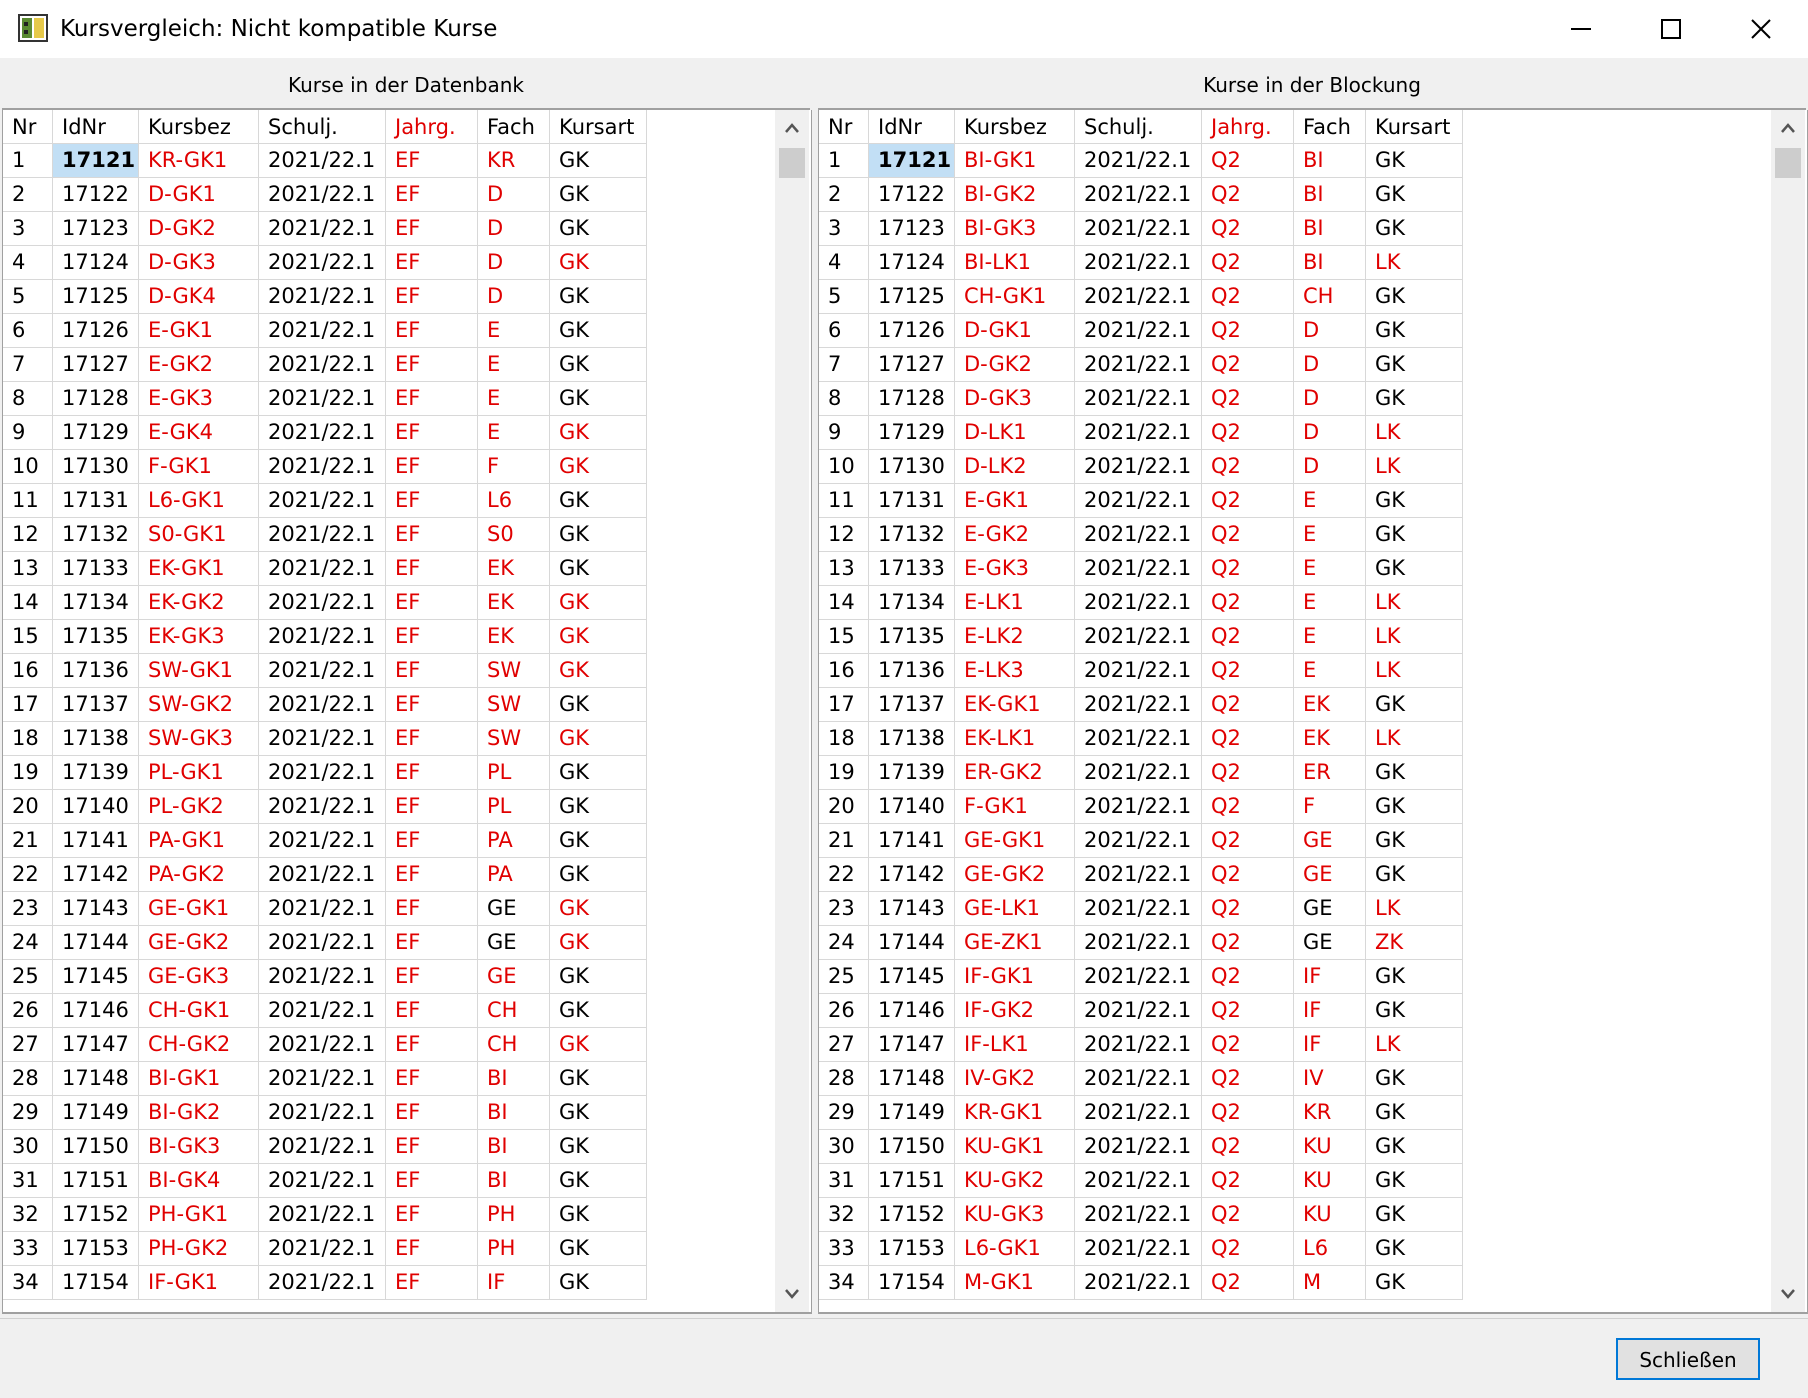  Describe the element at coordinates (1141, 399) in the screenshot. I see `table-row: 8 17128 D-GK3 2021/22.1 Q2 D GK` at that location.